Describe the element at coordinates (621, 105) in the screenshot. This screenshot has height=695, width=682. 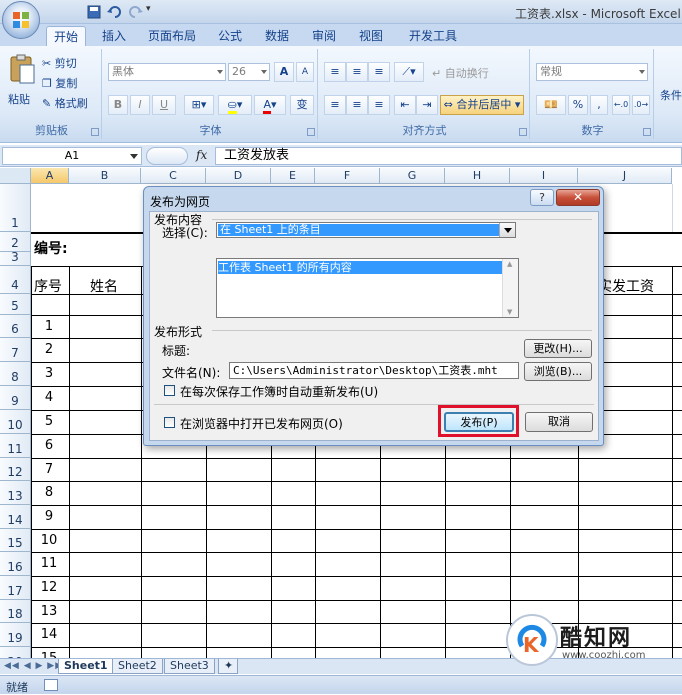
I see `increase-decimal-button: ←.0` at that location.